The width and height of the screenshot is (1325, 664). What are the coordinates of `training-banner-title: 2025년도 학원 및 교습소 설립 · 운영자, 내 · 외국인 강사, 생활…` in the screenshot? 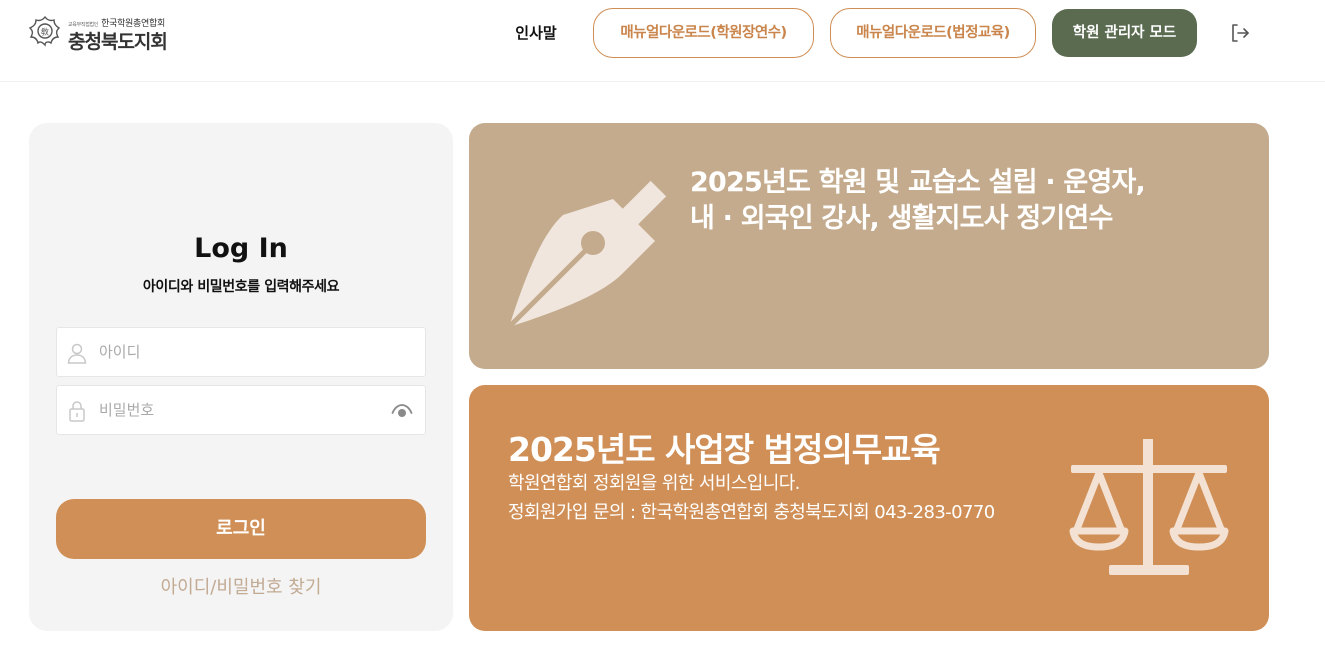 It's located at (918, 201).